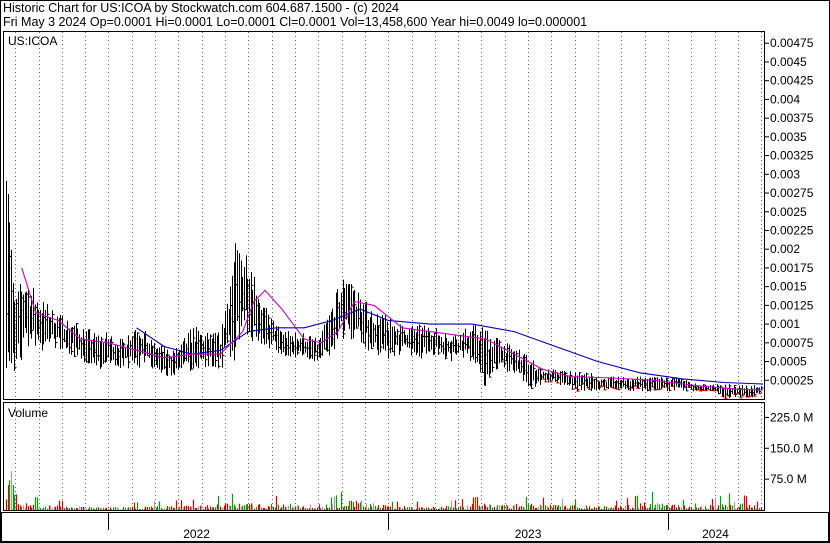  I want to click on price-tick-label: 0.004, so click(785, 99).